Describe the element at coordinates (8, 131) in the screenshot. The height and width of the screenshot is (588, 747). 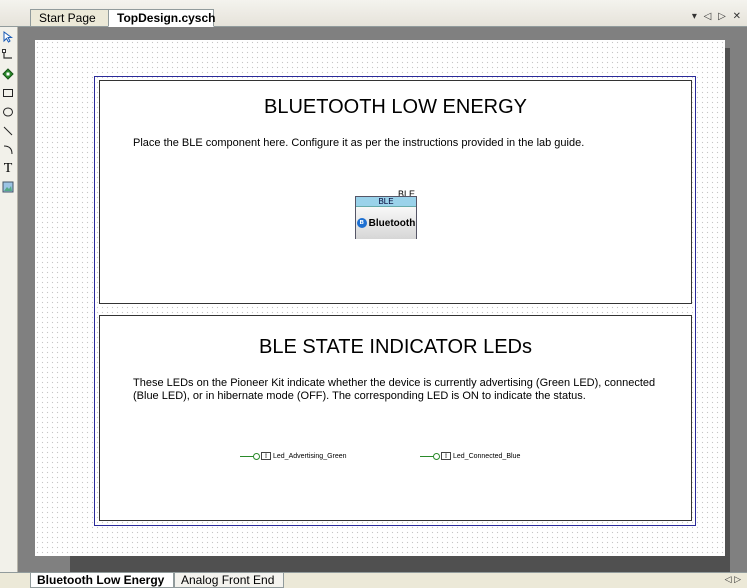
I see `line-icon` at that location.